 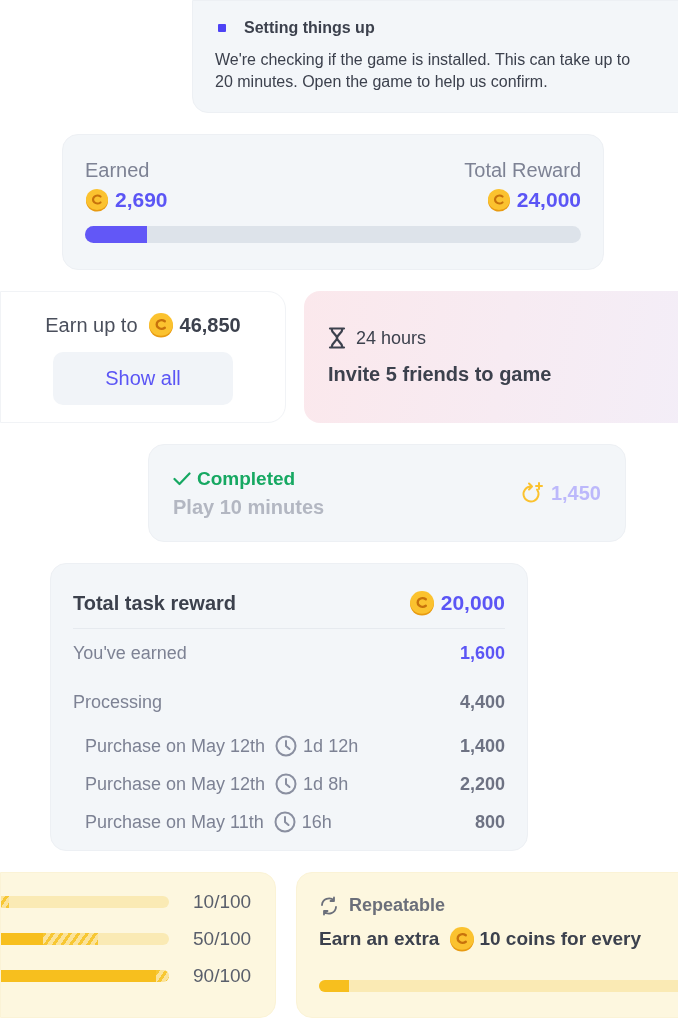 What do you see at coordinates (482, 653) in the screenshot?
I see `earned-amount: 1,600` at bounding box center [482, 653].